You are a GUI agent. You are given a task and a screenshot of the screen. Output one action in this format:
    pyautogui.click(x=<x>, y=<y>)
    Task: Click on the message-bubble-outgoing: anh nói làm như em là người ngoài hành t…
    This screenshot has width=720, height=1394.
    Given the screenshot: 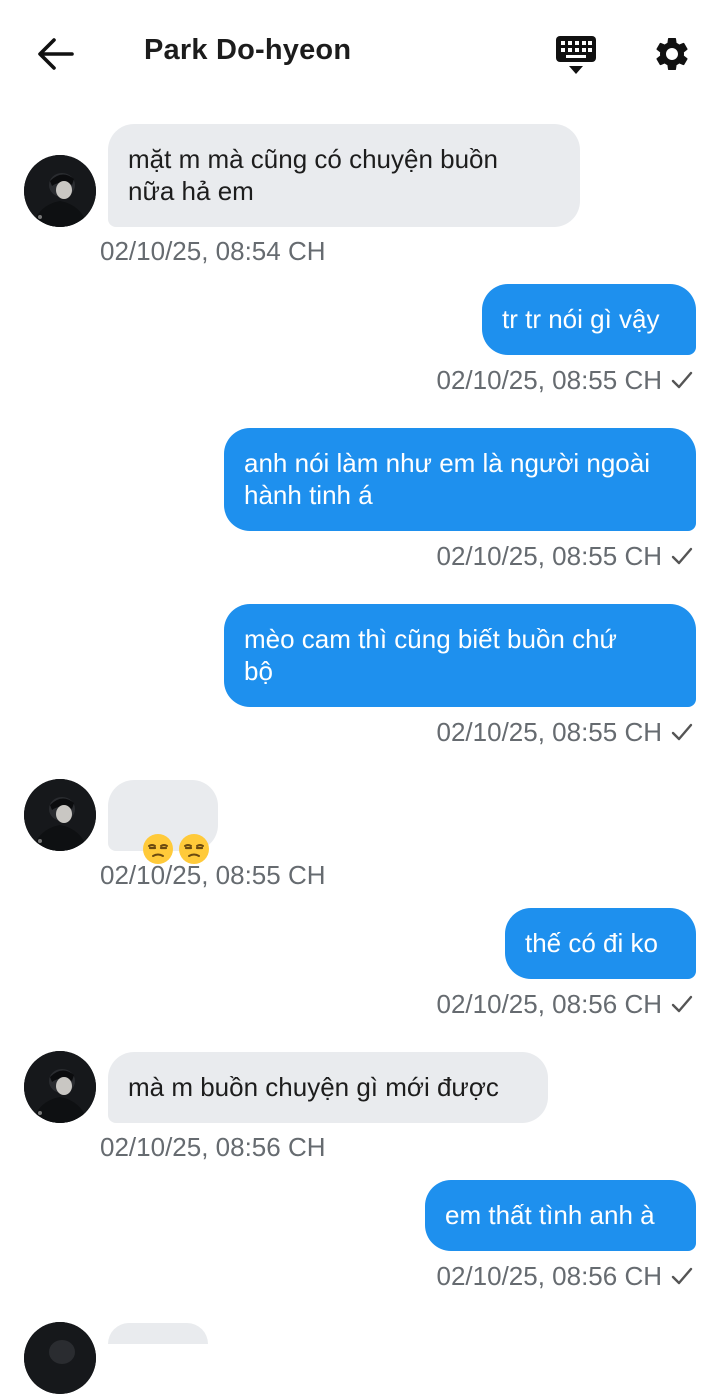 What is the action you would take?
    pyautogui.click(x=460, y=479)
    